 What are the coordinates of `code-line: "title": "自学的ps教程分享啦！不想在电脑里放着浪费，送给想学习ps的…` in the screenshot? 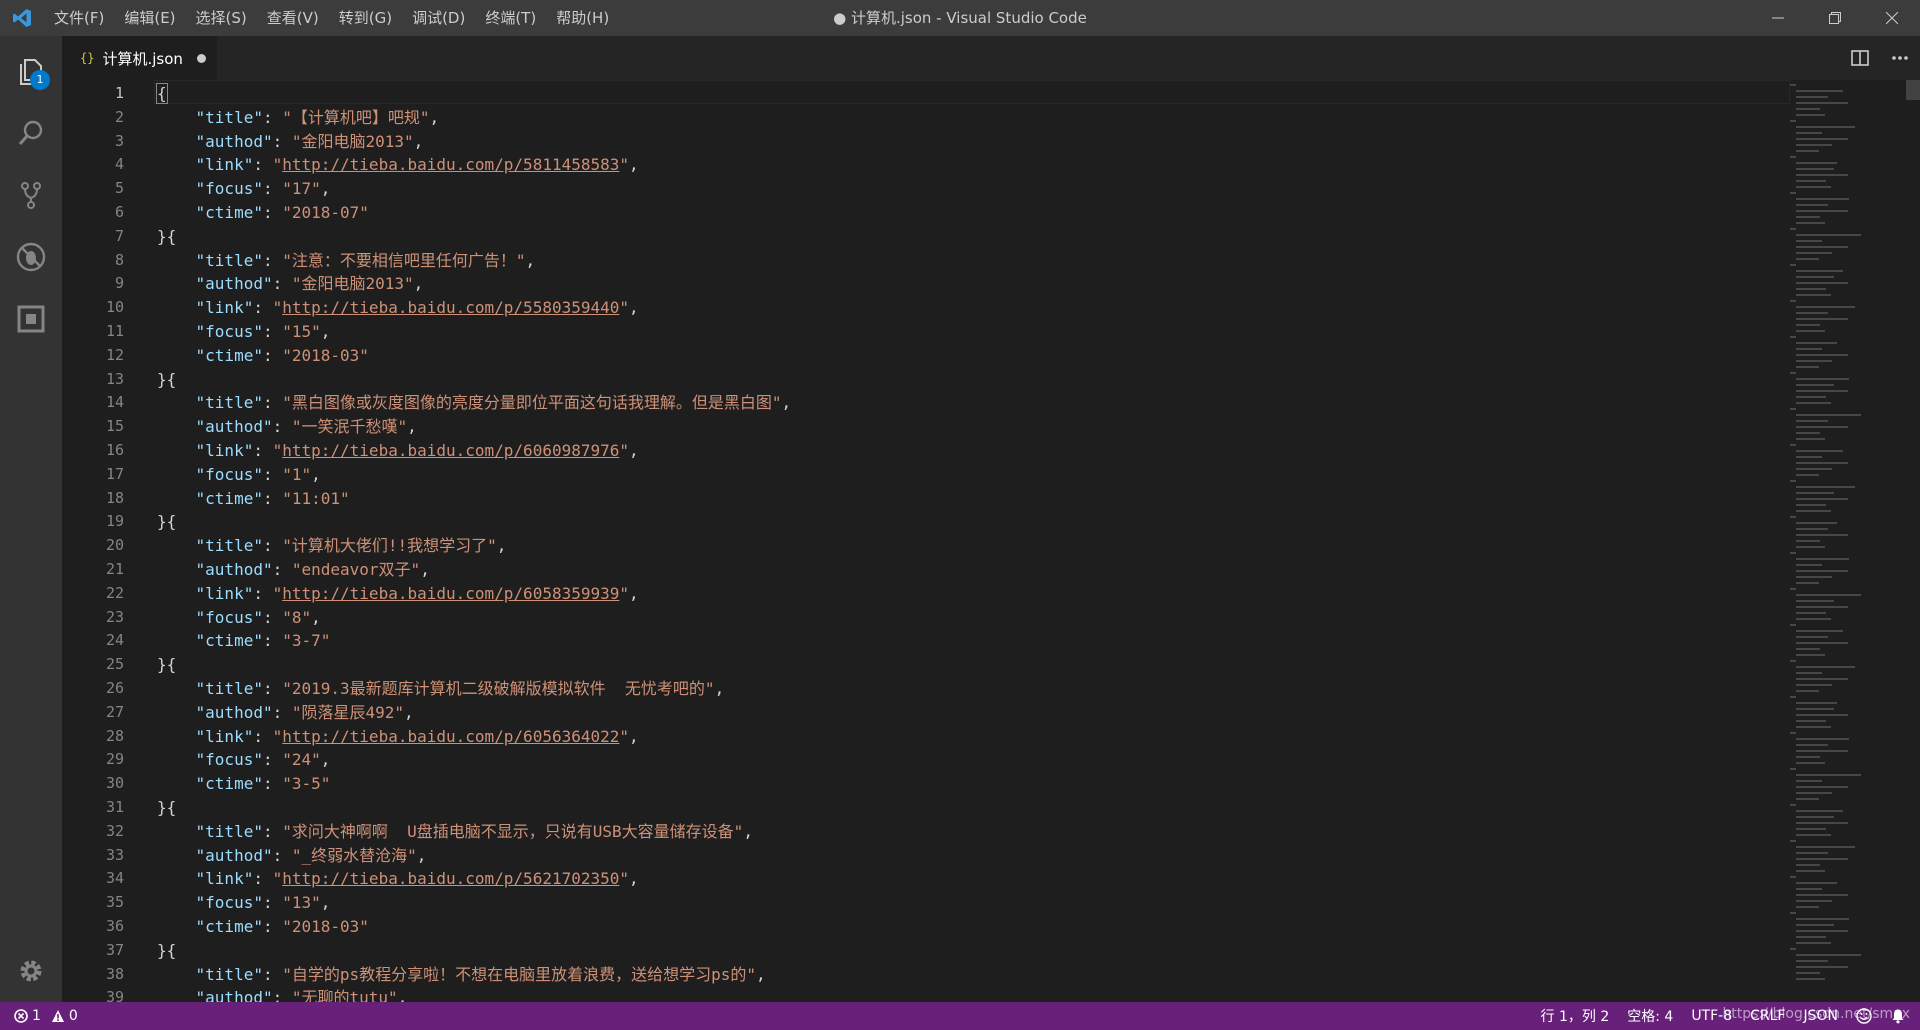 It's located at (461, 975).